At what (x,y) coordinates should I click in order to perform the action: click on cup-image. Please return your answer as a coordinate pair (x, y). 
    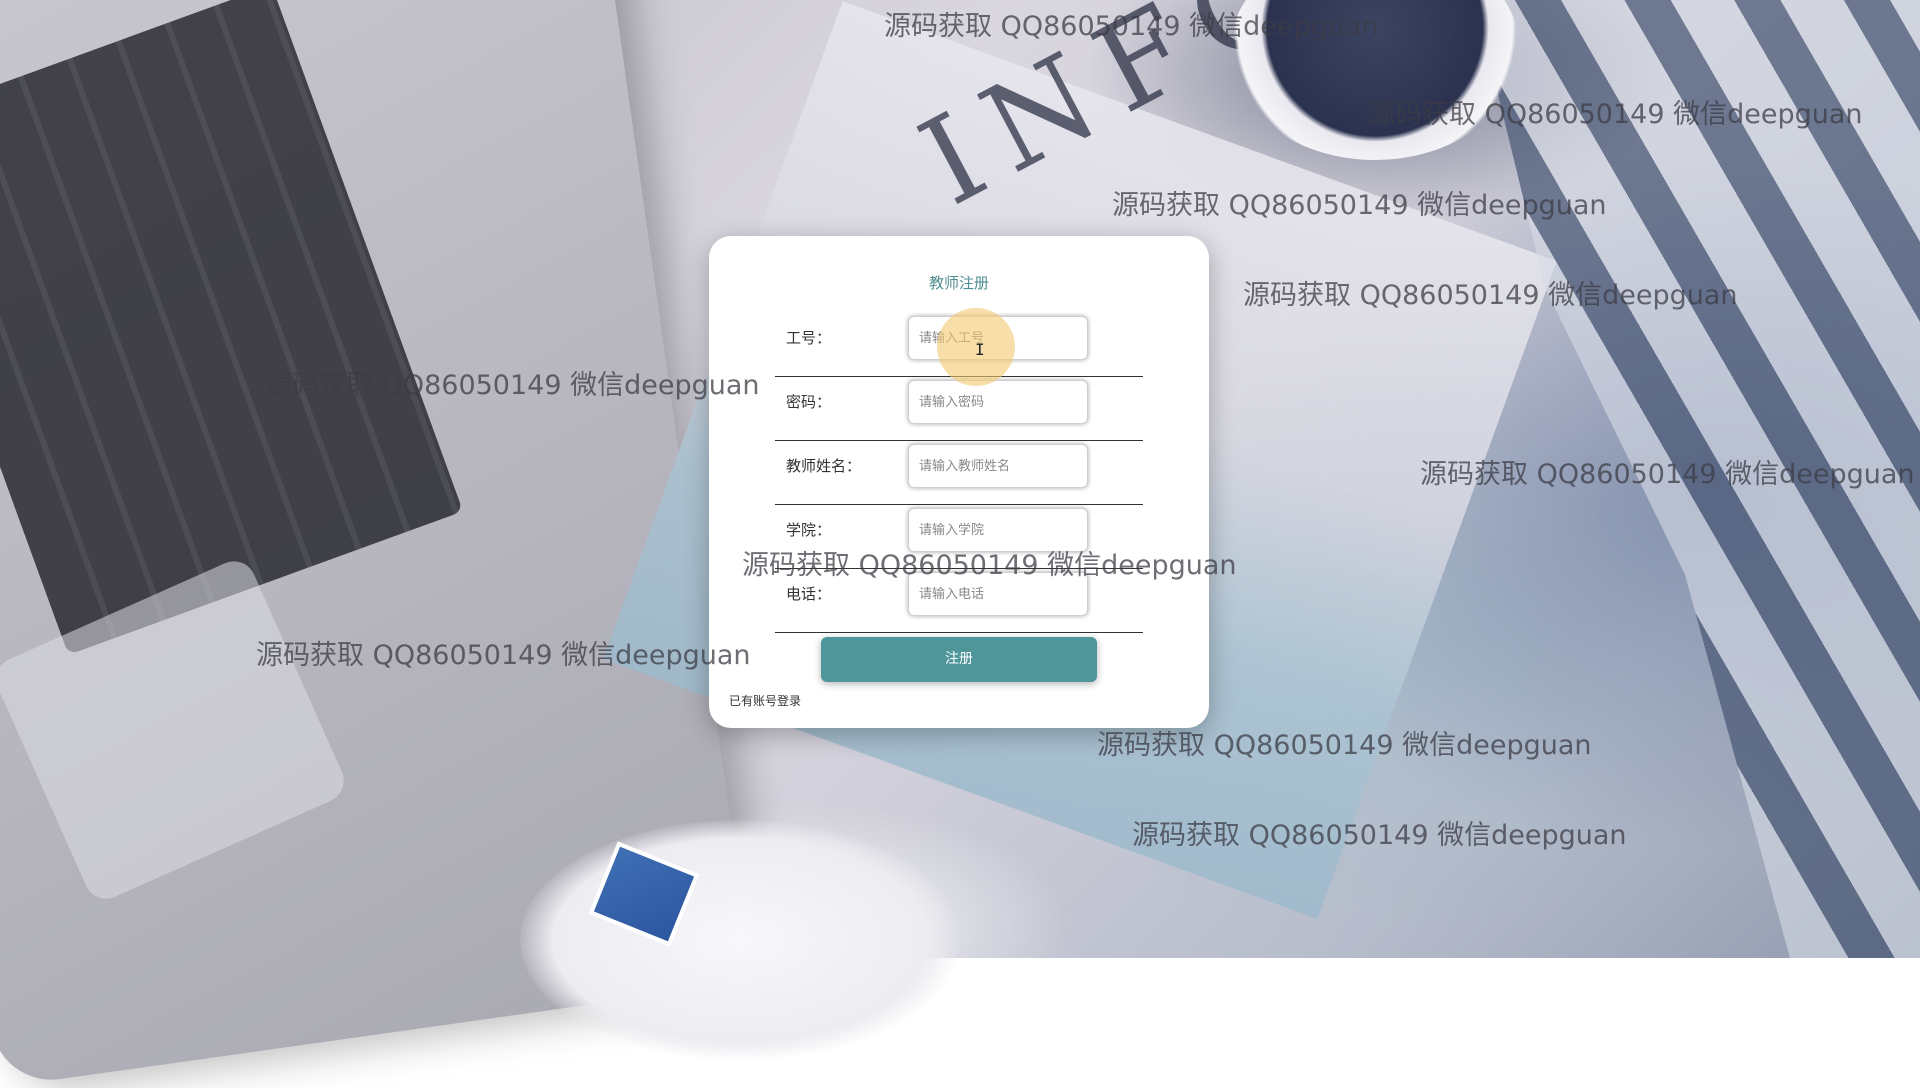
    Looking at the image, I should click on (740, 940).